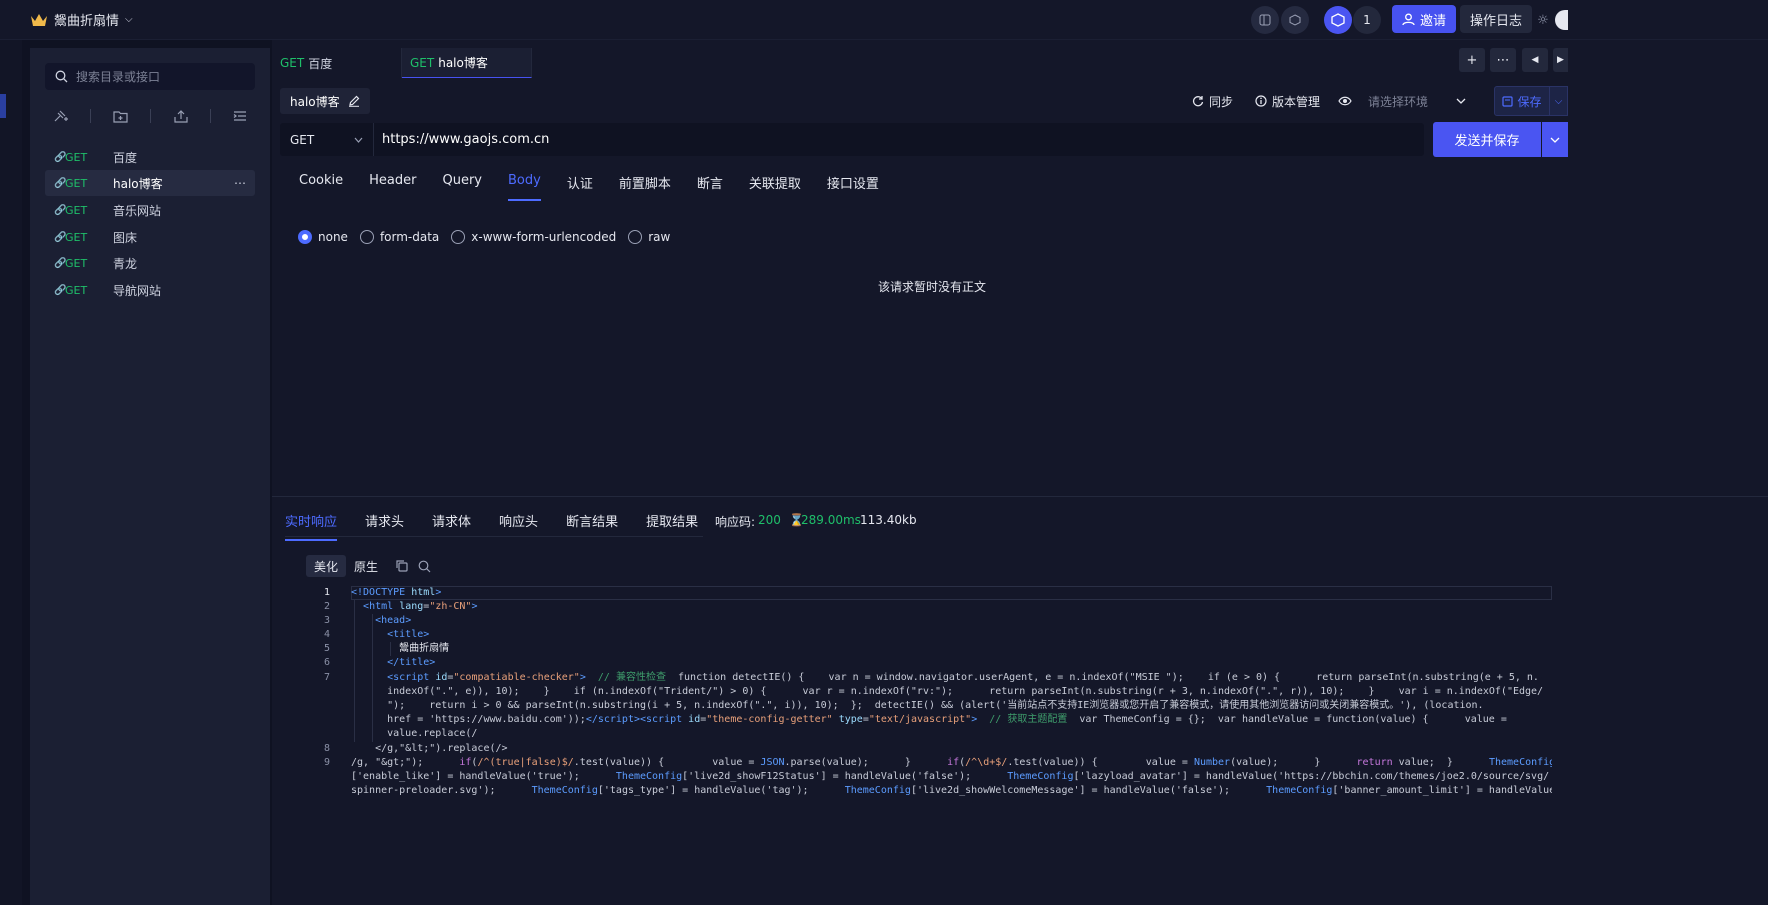  Describe the element at coordinates (1472, 60) in the screenshot. I see `new-tab-button: +` at that location.